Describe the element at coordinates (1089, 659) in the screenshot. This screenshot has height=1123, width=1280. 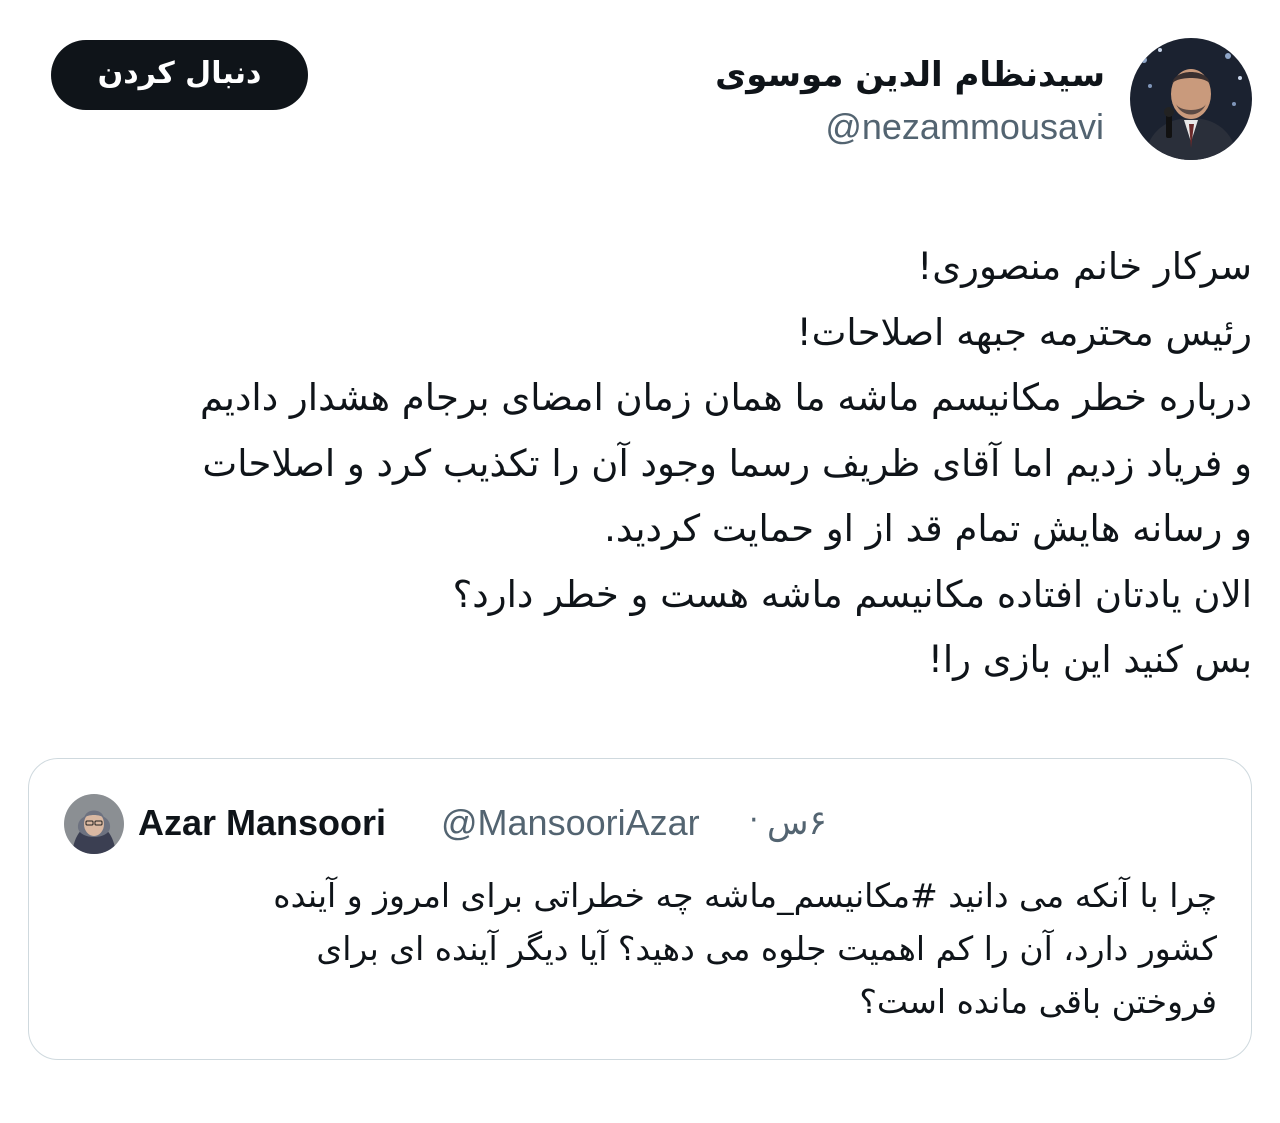
I see `tweet-line: بس کنید این بازی را!` at that location.